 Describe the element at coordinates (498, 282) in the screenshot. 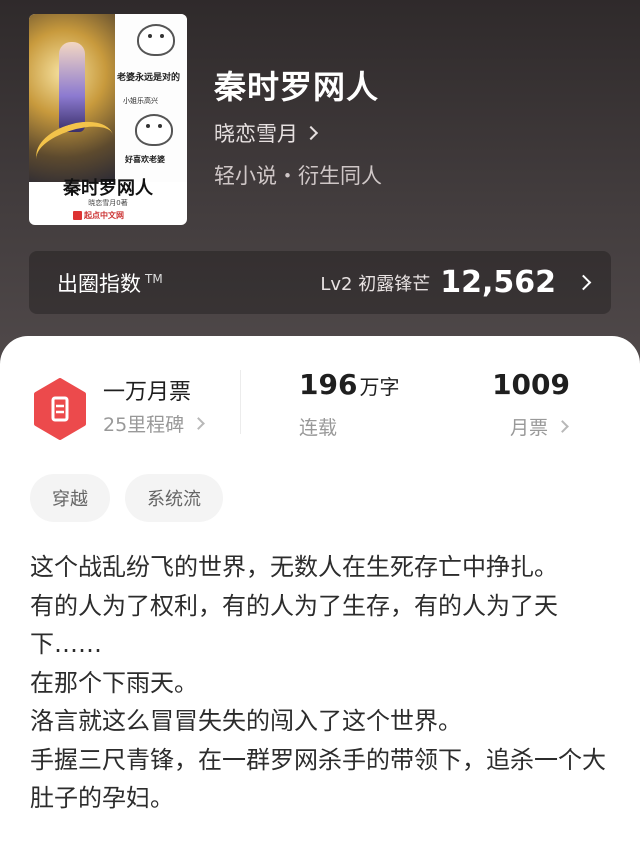

I see `index-value: 12,562` at that location.